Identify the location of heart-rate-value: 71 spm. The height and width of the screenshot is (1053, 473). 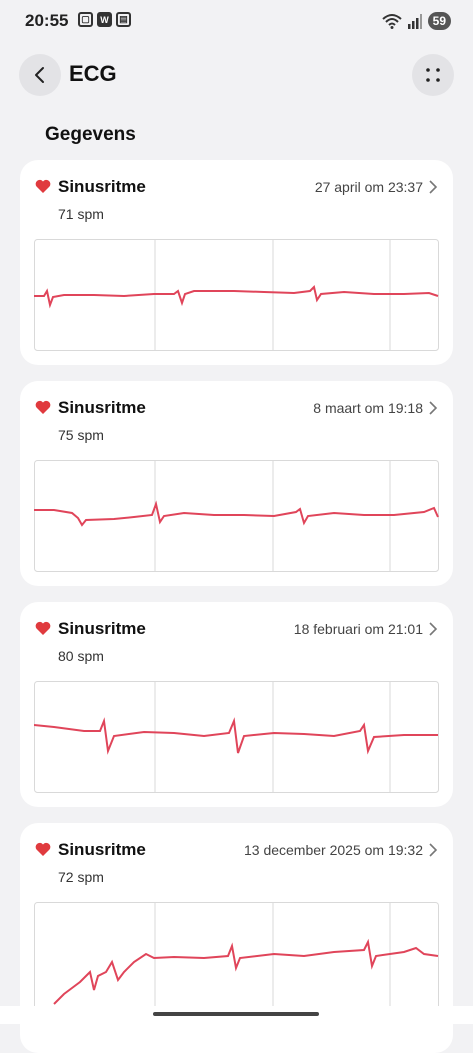
(81, 214).